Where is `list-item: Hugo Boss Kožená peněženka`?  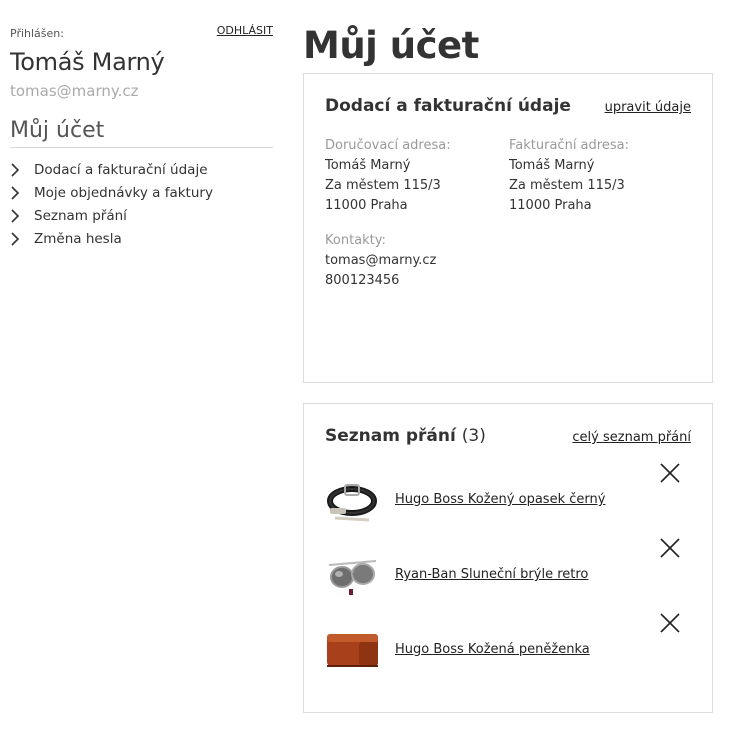 list-item: Hugo Boss Kožená peněženka is located at coordinates (508, 649).